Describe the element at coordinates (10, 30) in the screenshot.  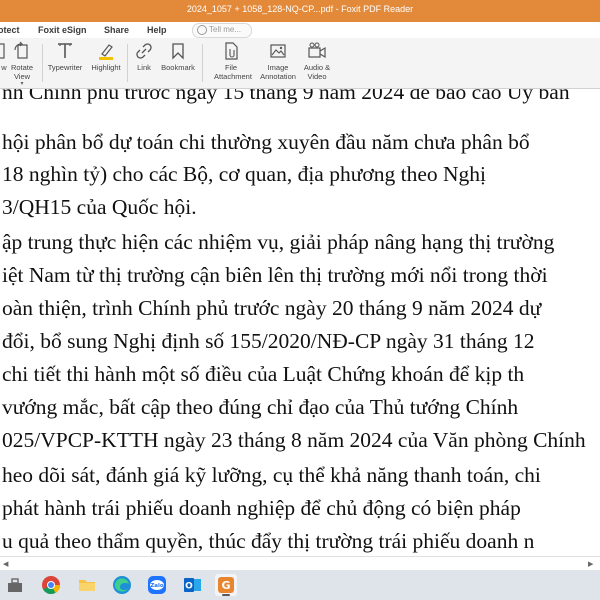
I see `menu-protect: otect` at that location.